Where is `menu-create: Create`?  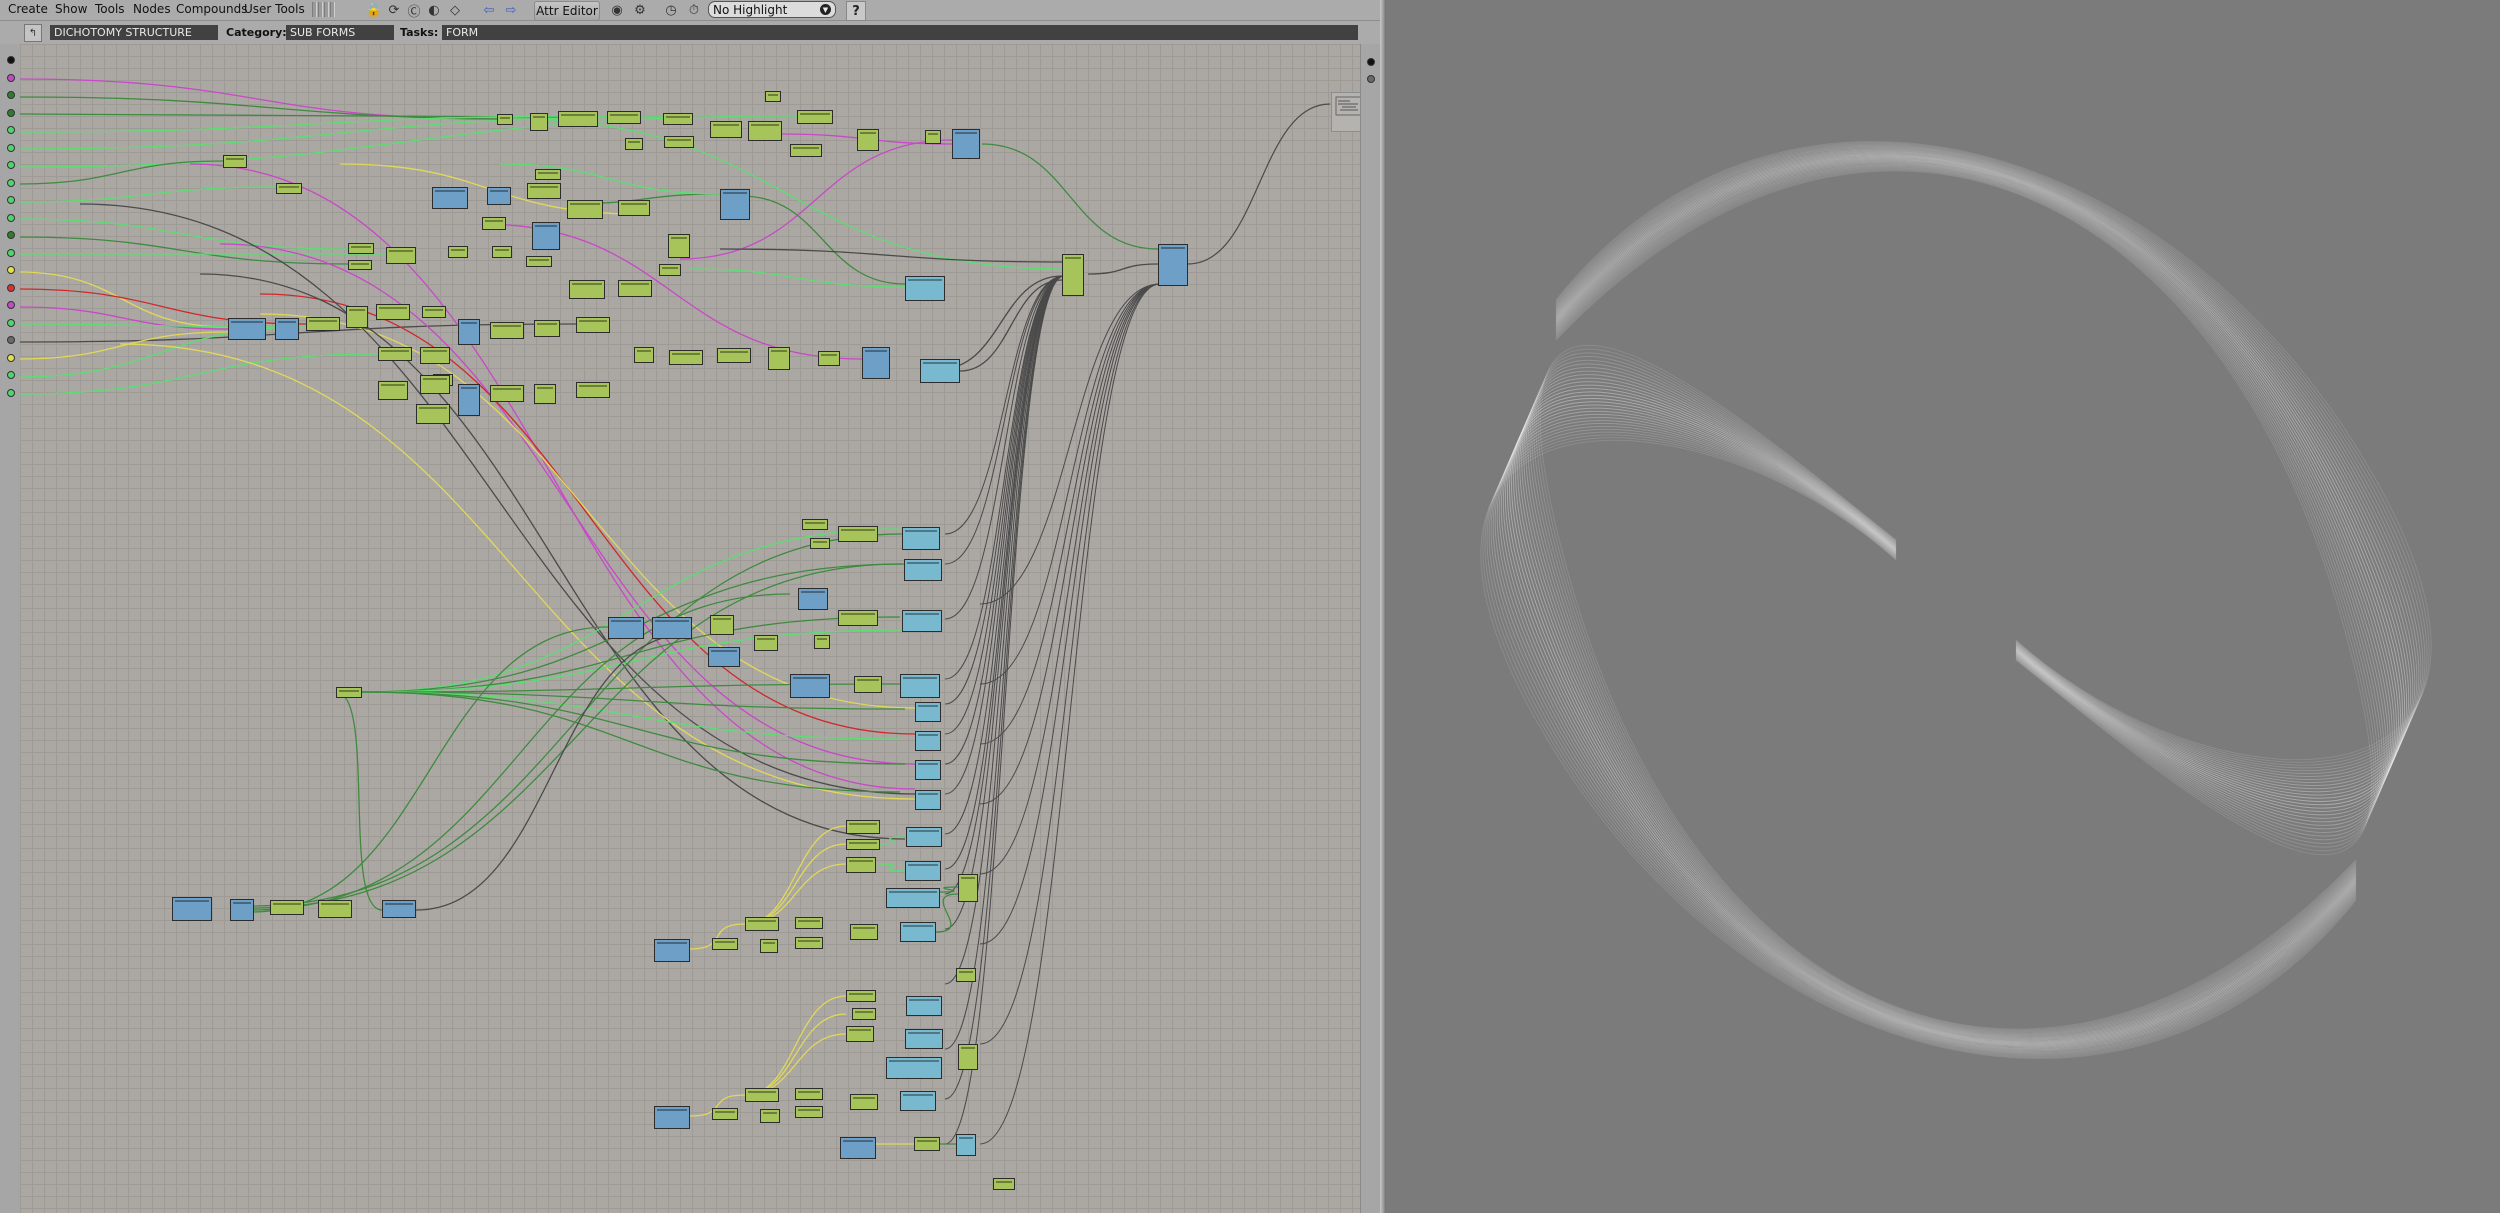
menu-create: Create is located at coordinates (28, 9).